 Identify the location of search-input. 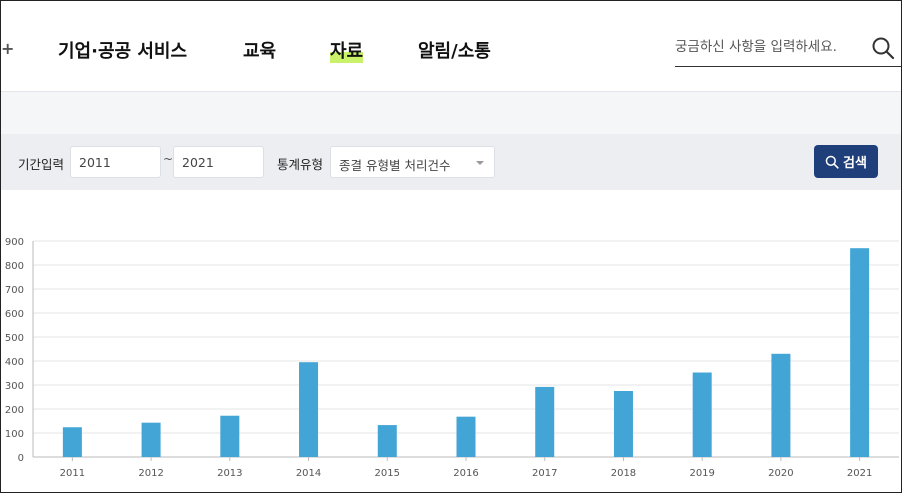
(765, 47).